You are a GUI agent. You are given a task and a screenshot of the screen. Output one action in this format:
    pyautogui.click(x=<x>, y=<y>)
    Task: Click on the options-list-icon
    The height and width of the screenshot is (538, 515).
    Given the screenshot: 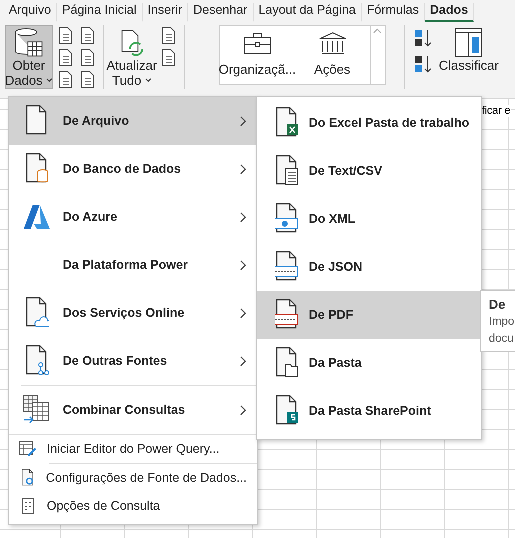 What is the action you would take?
    pyautogui.click(x=28, y=506)
    